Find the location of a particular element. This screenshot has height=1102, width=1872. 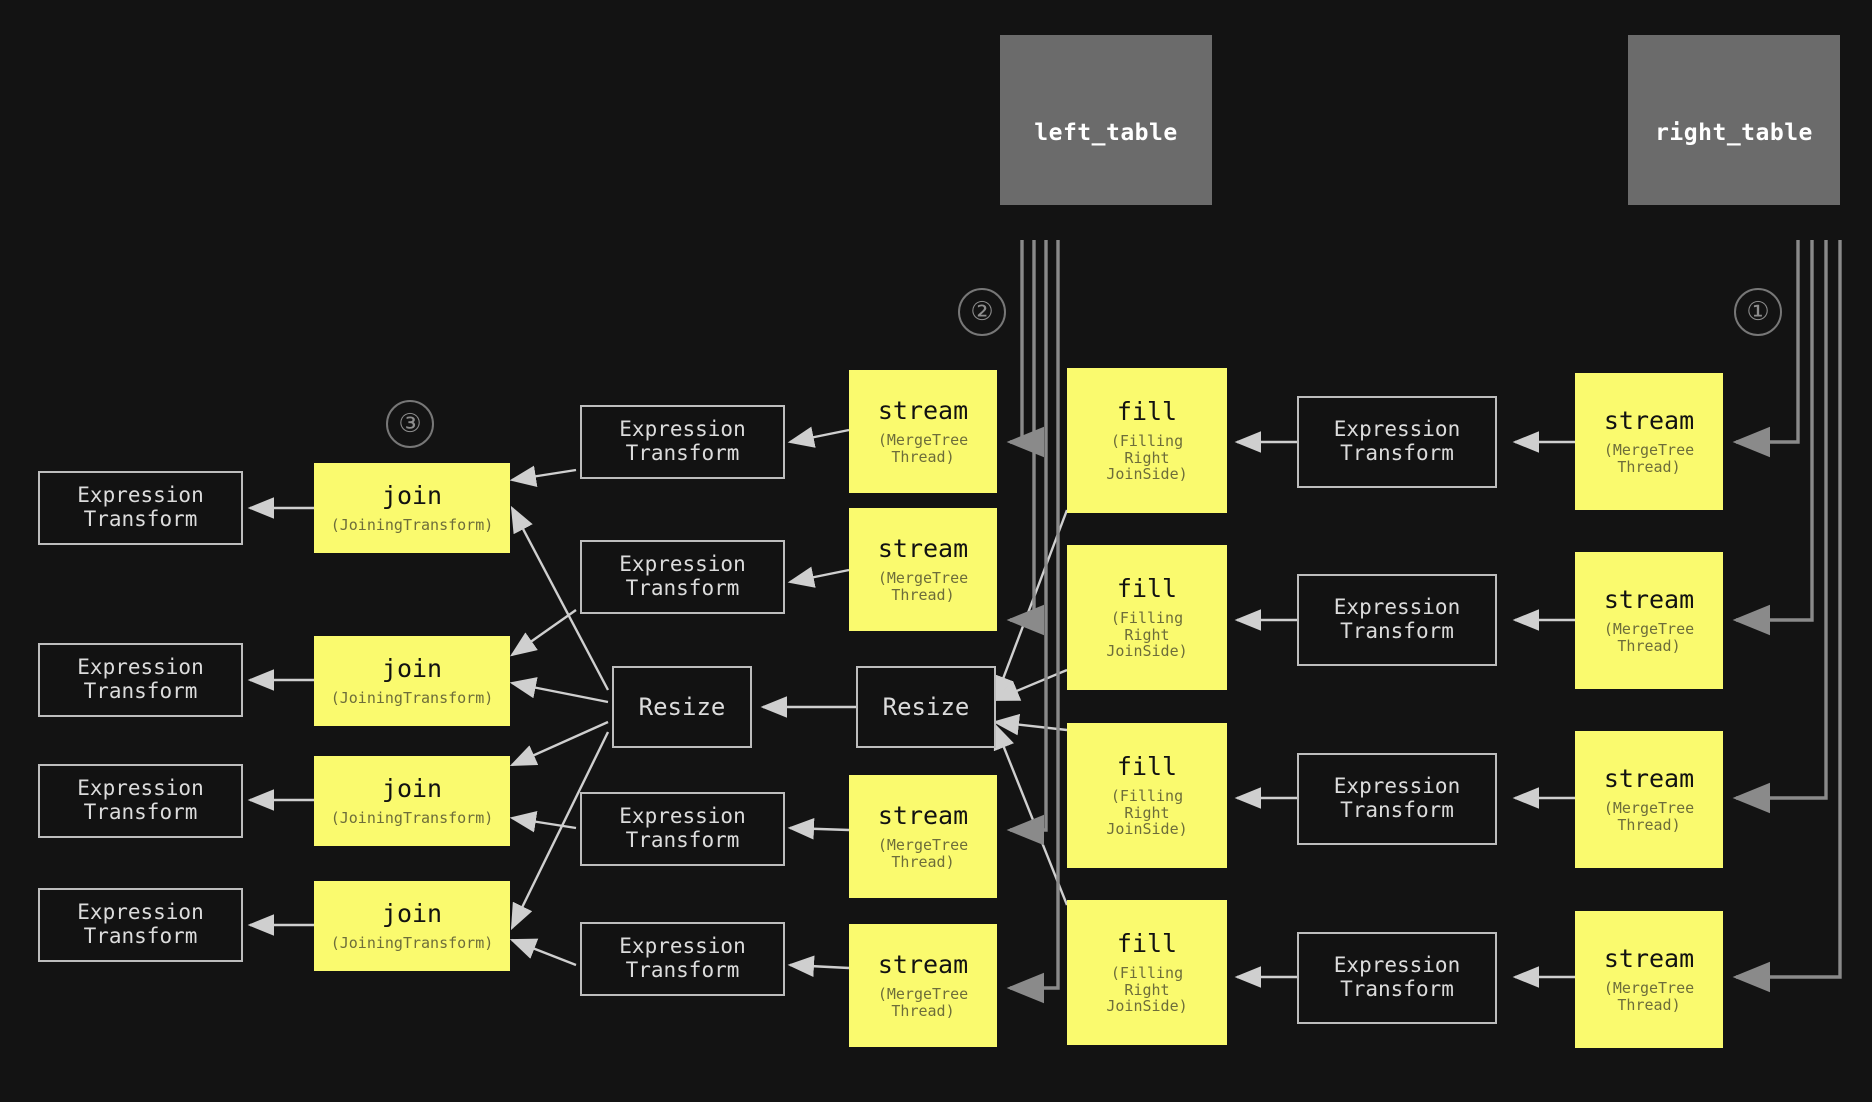

right-expression-3: Expression Transform is located at coordinates (1397, 799).